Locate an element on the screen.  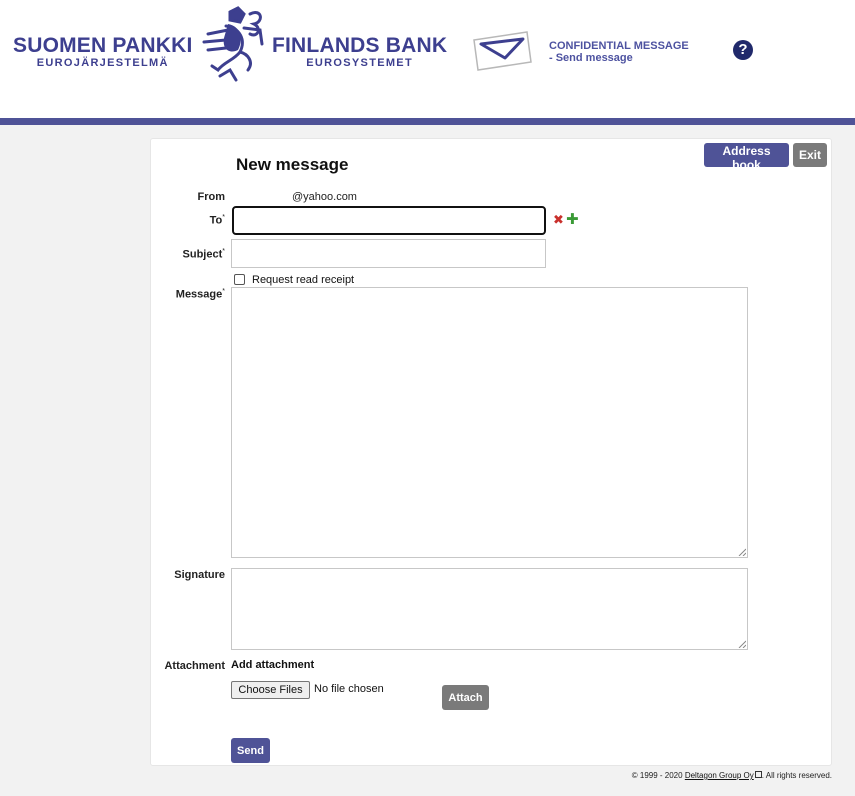
brand-sv-sub: EUROSYSTEMET is located at coordinates (359, 63).